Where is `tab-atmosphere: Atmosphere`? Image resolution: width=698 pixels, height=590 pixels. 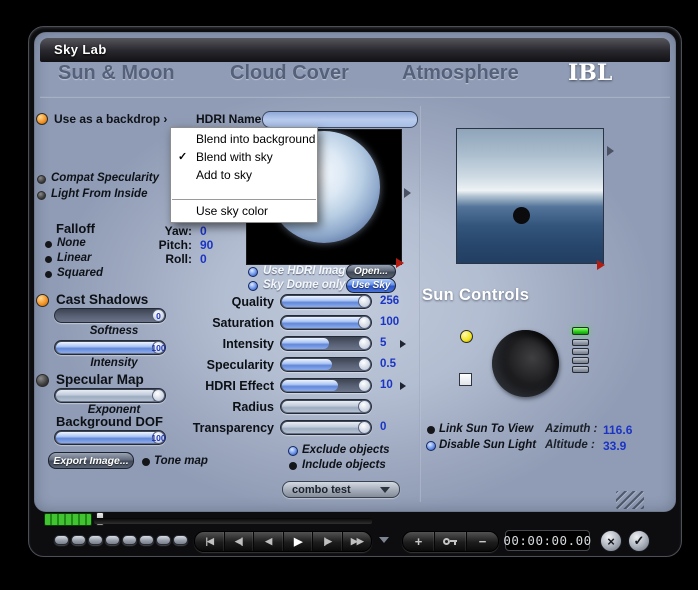
tab-atmosphere: Atmosphere is located at coordinates (460, 73).